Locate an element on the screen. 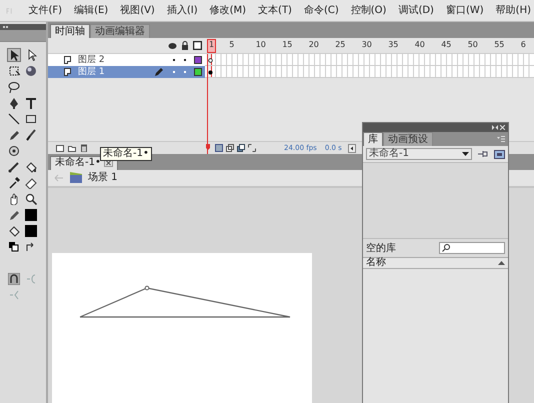  playhead-marker: 1 is located at coordinates (211, 46).